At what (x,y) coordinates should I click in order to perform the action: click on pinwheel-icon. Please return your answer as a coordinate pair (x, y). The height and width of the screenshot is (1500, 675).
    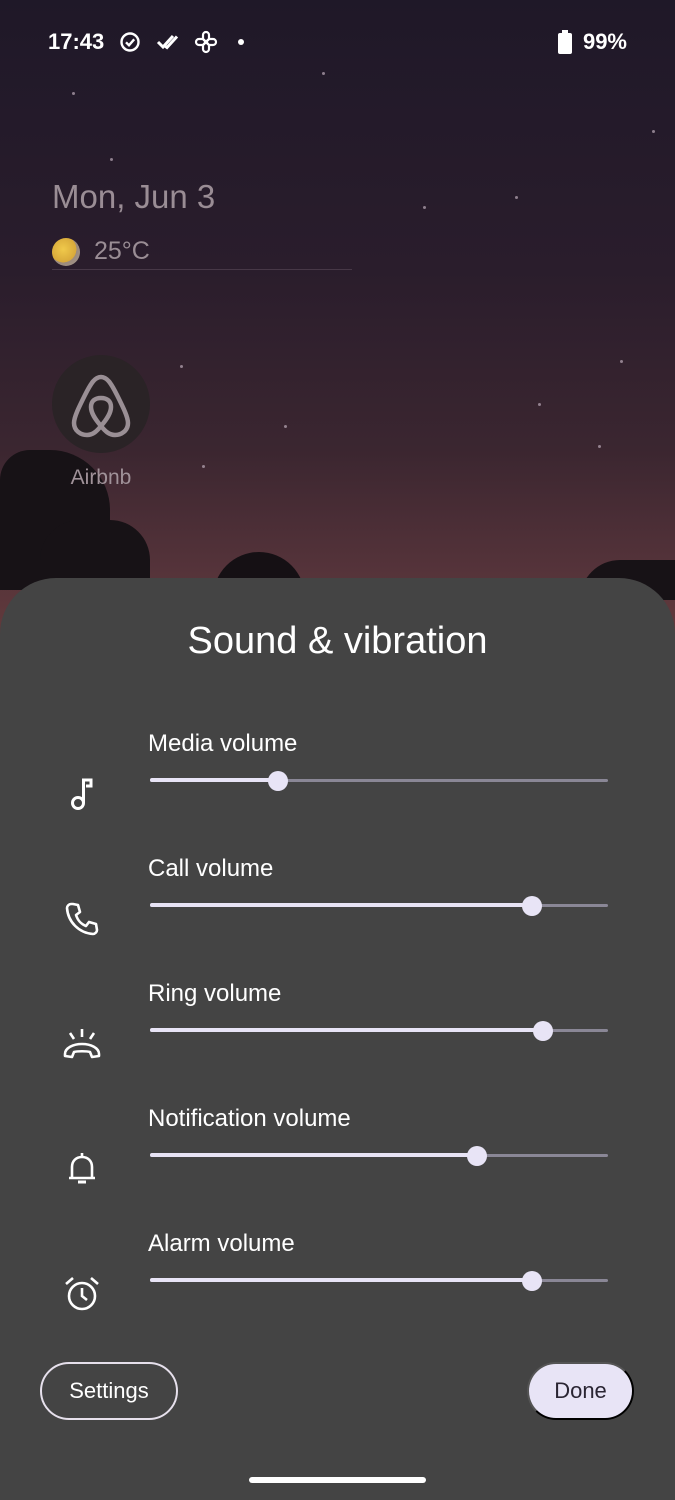
    Looking at the image, I should click on (206, 42).